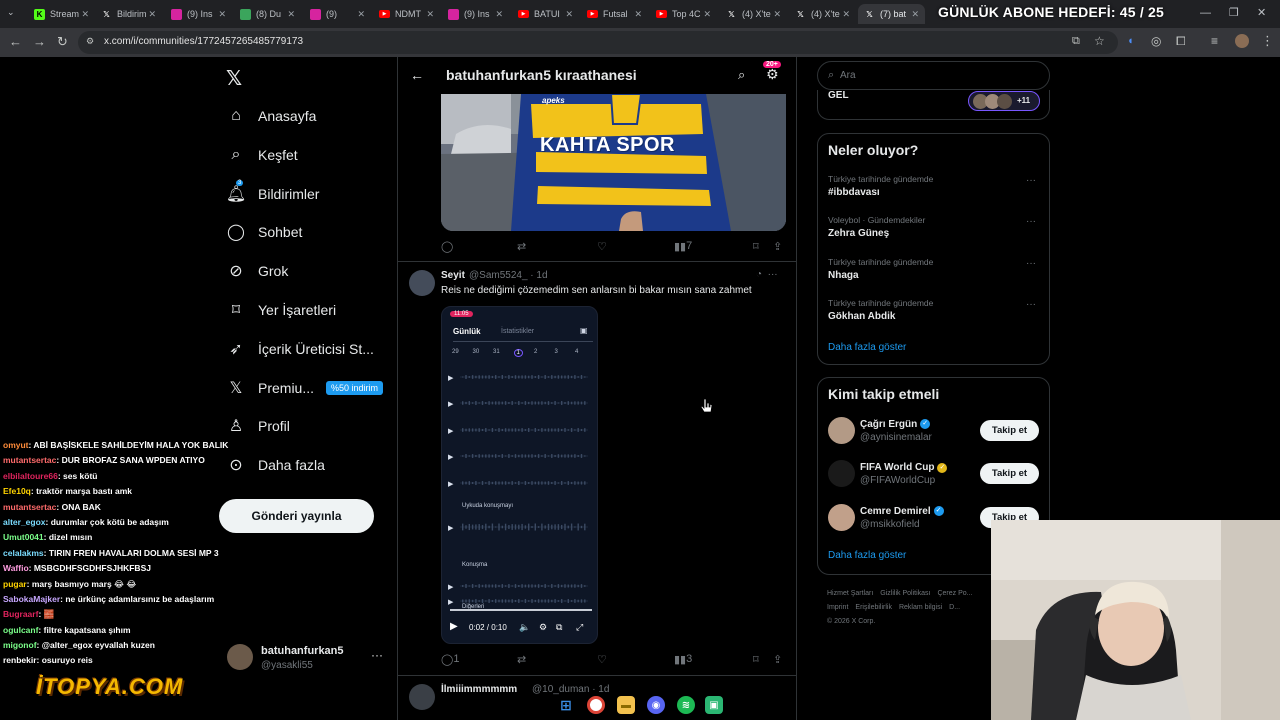  What do you see at coordinates (656, 705) in the screenshot?
I see `discord-icon: ◉` at bounding box center [656, 705].